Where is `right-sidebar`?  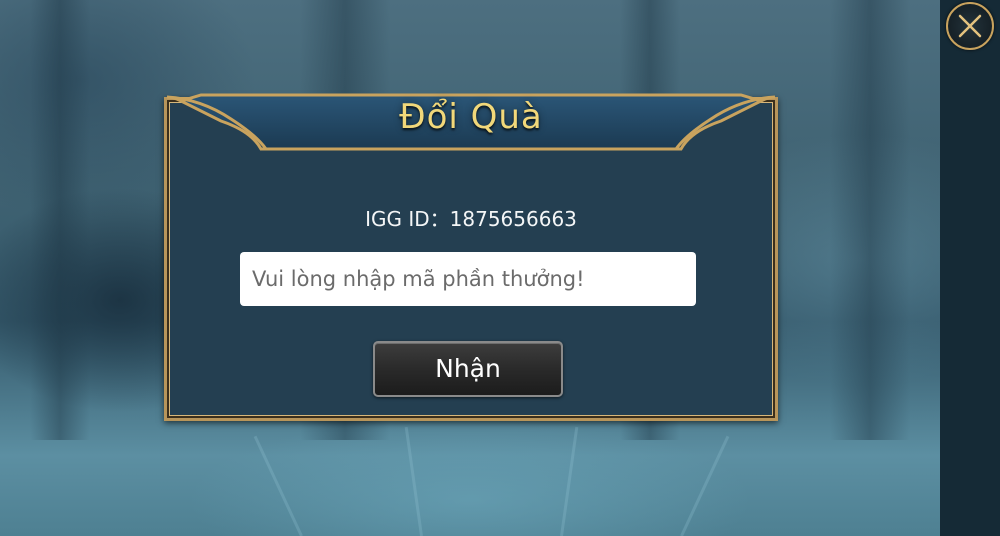
right-sidebar is located at coordinates (970, 268).